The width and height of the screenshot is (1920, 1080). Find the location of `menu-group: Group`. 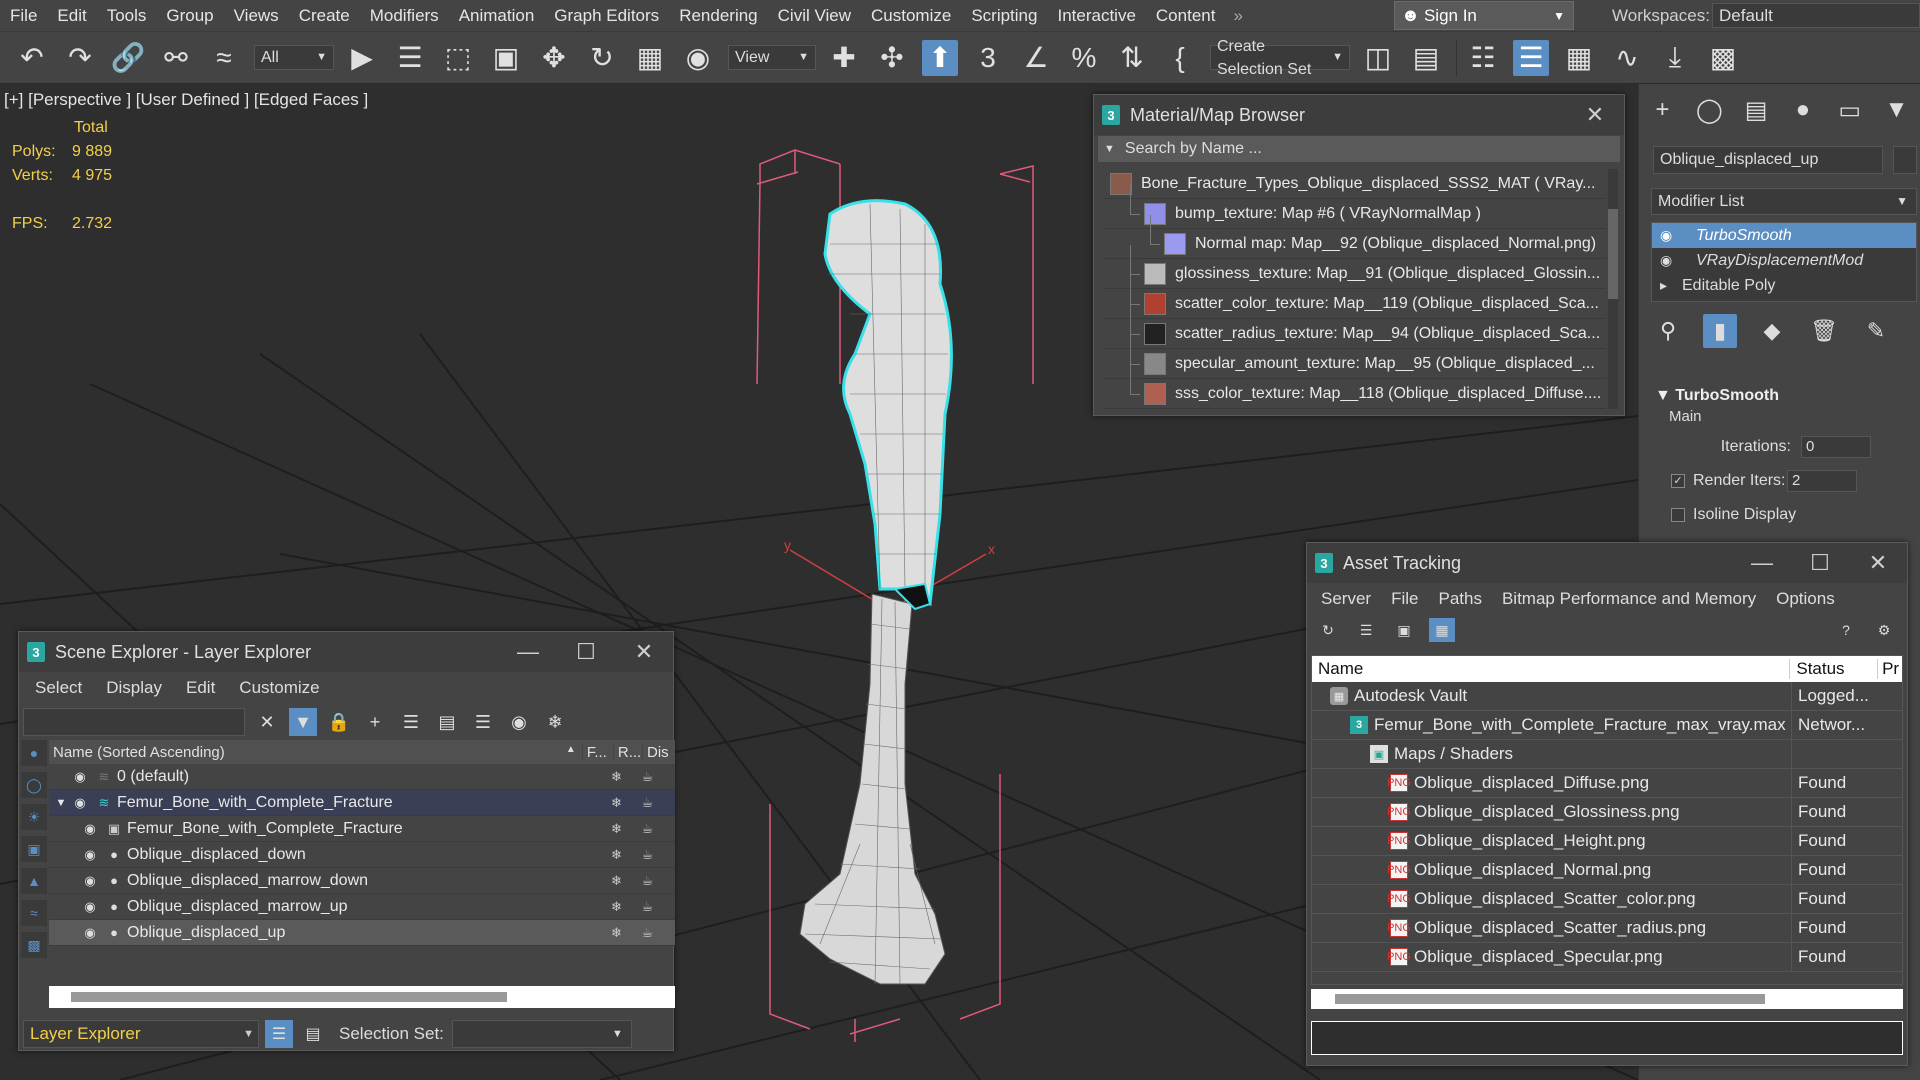

menu-group: Group is located at coordinates (189, 15).